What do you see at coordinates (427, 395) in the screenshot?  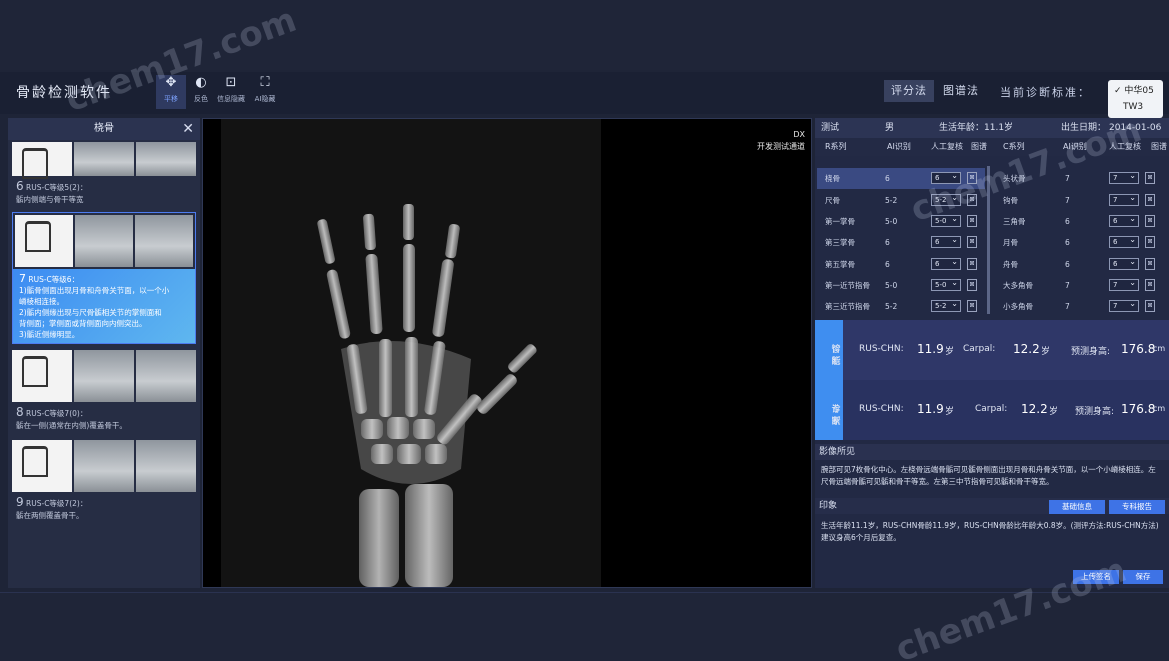 I see `hand-bones-drawing` at bounding box center [427, 395].